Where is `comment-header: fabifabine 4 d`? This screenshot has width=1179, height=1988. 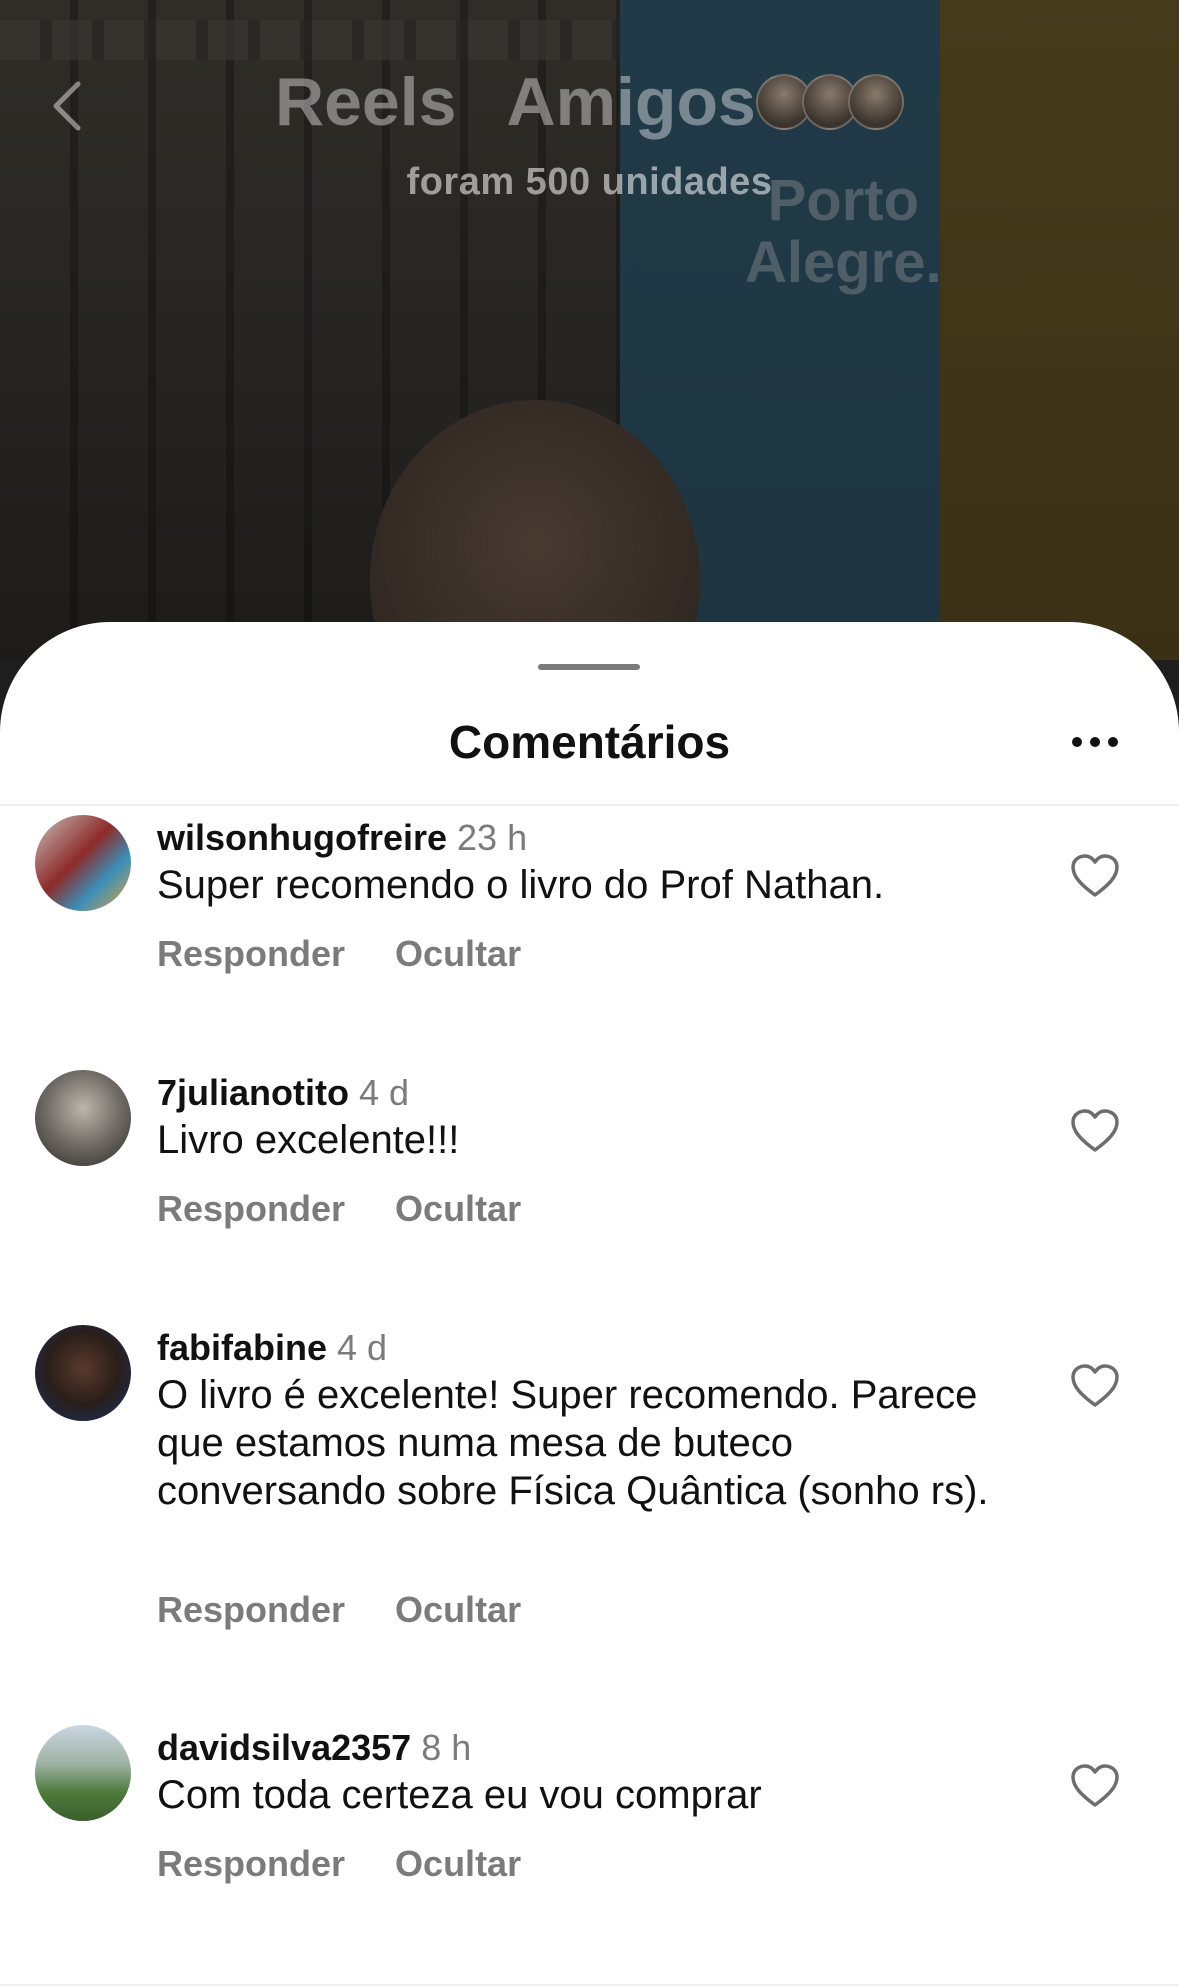
comment-header: fabifabine 4 d is located at coordinates (272, 1348).